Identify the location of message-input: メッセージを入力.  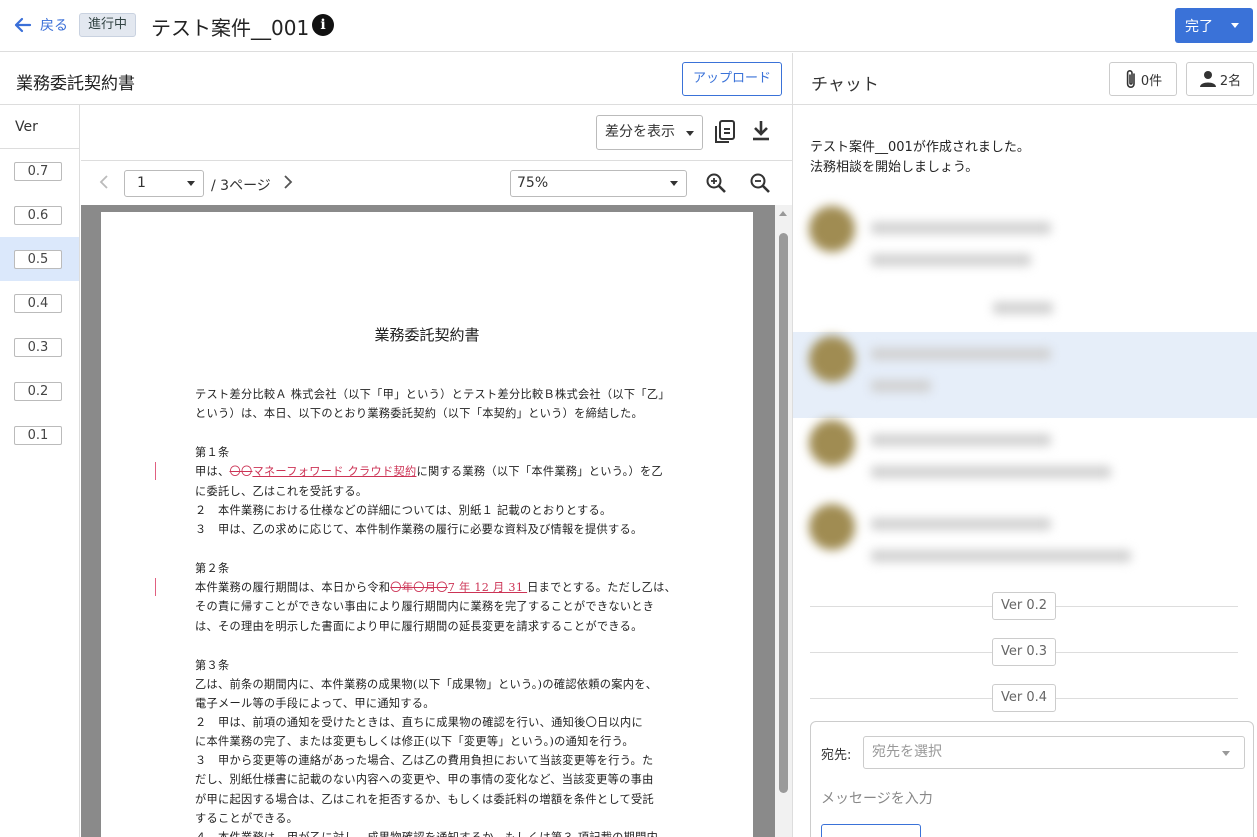
(877, 798).